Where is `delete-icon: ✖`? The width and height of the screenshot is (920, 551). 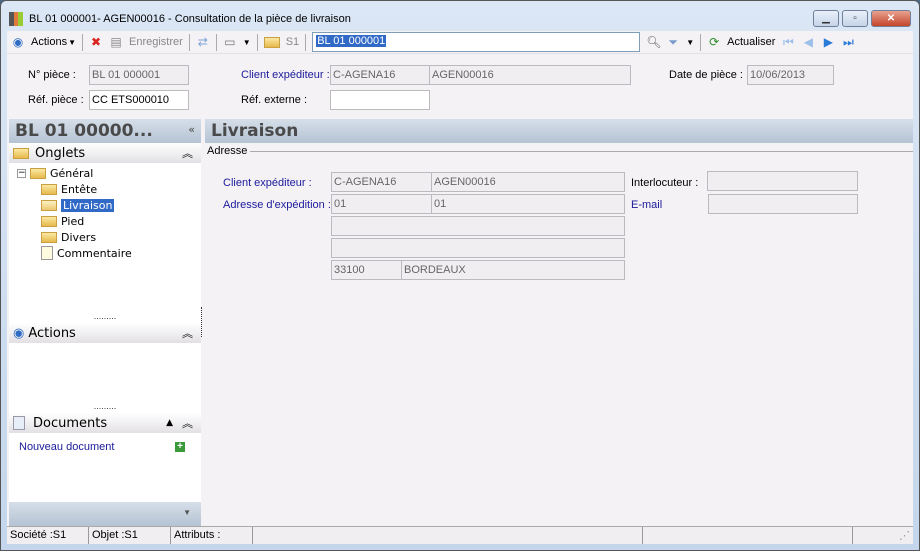
delete-icon: ✖ is located at coordinates (96, 42).